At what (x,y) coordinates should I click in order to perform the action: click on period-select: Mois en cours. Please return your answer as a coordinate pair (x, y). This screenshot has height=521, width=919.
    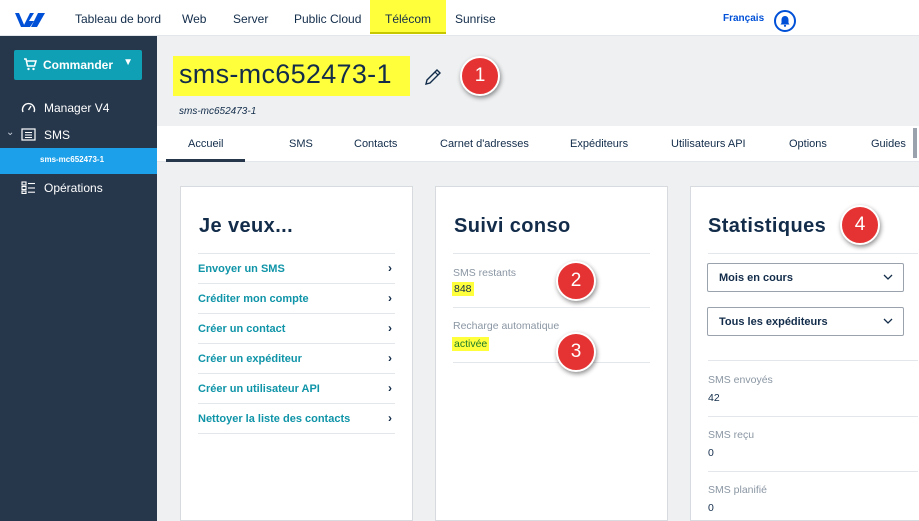
    Looking at the image, I should click on (805, 277).